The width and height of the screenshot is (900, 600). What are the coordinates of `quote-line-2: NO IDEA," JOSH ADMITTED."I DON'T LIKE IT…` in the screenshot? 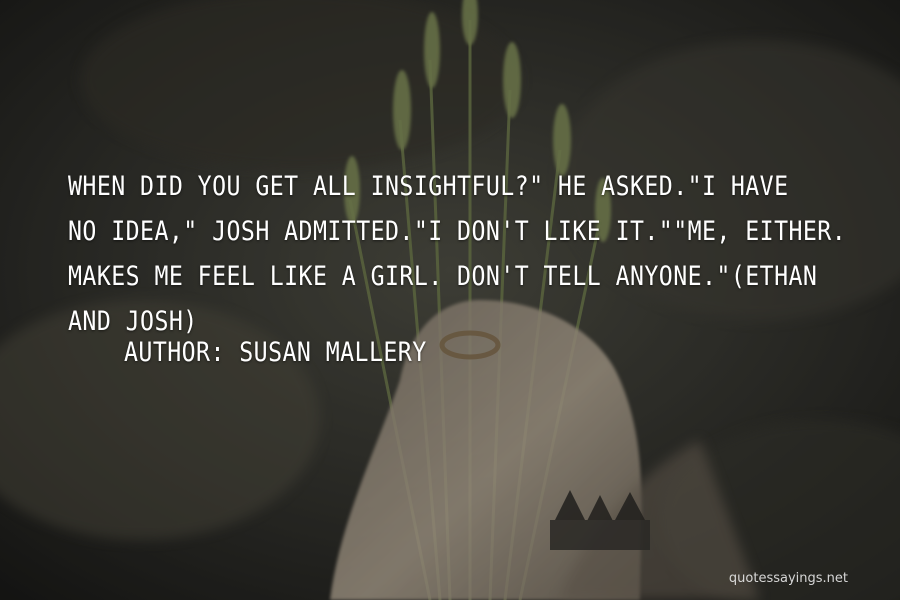 It's located at (457, 231).